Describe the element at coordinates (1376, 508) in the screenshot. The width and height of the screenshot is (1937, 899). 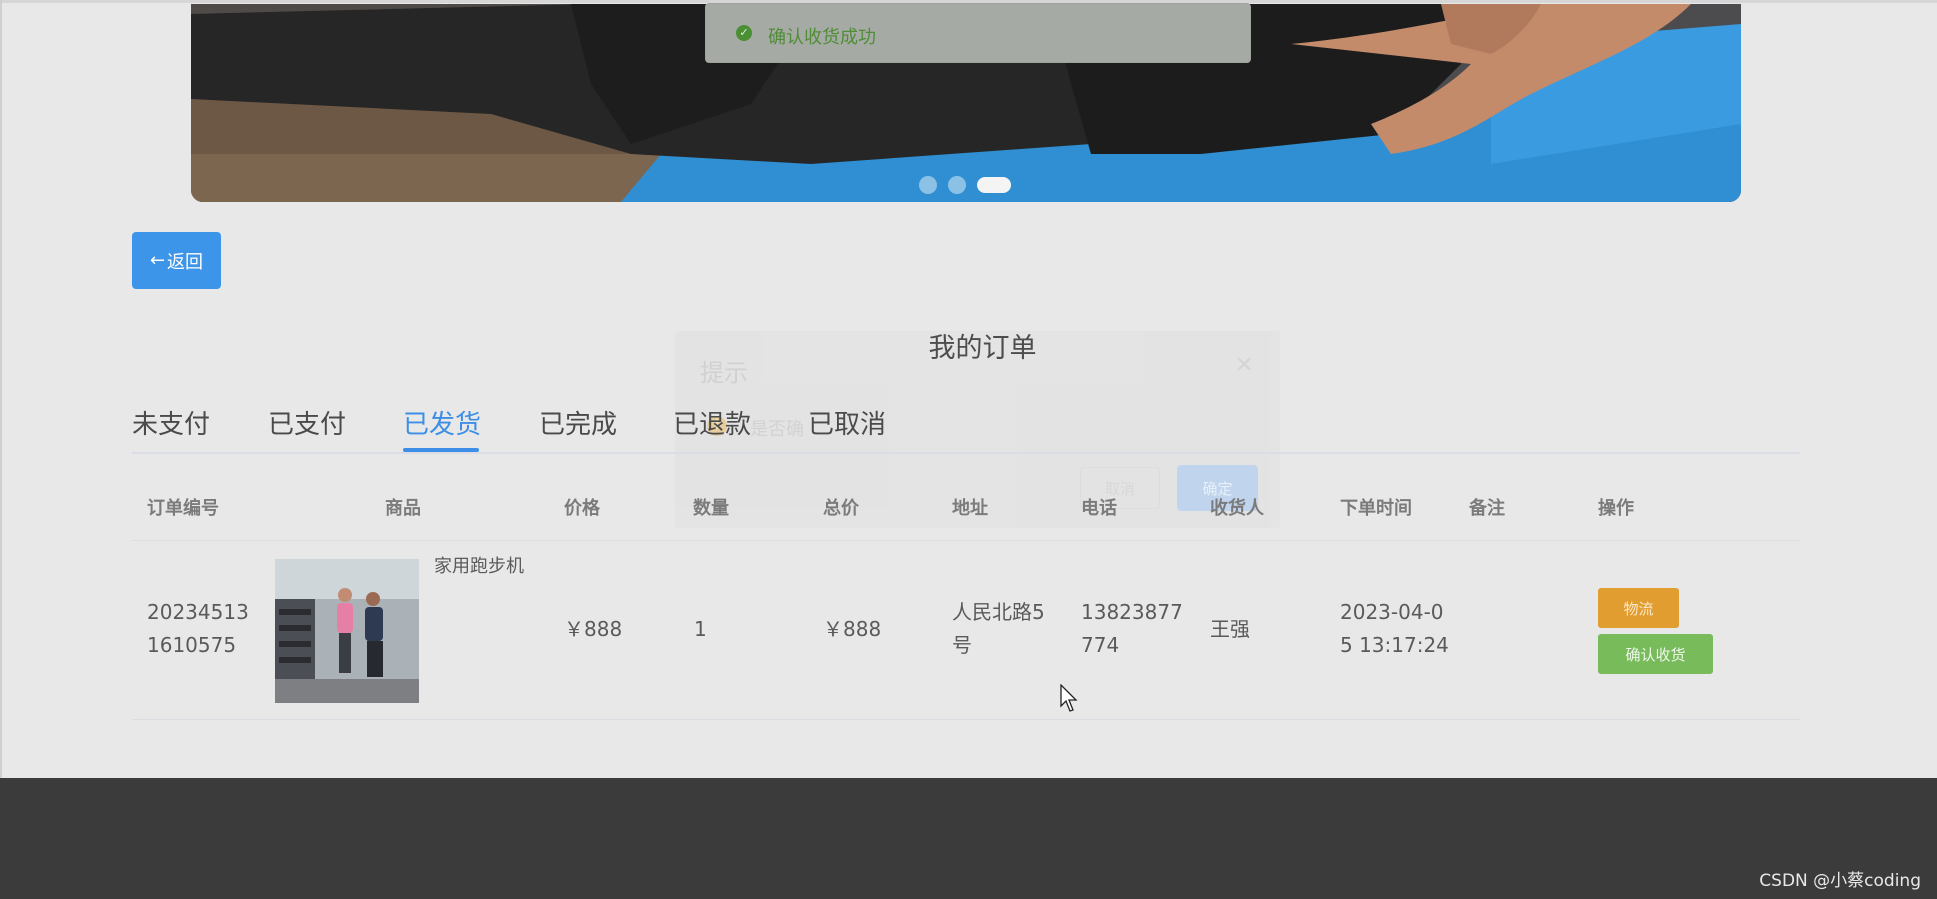
I see `column-header: 下单时间` at that location.